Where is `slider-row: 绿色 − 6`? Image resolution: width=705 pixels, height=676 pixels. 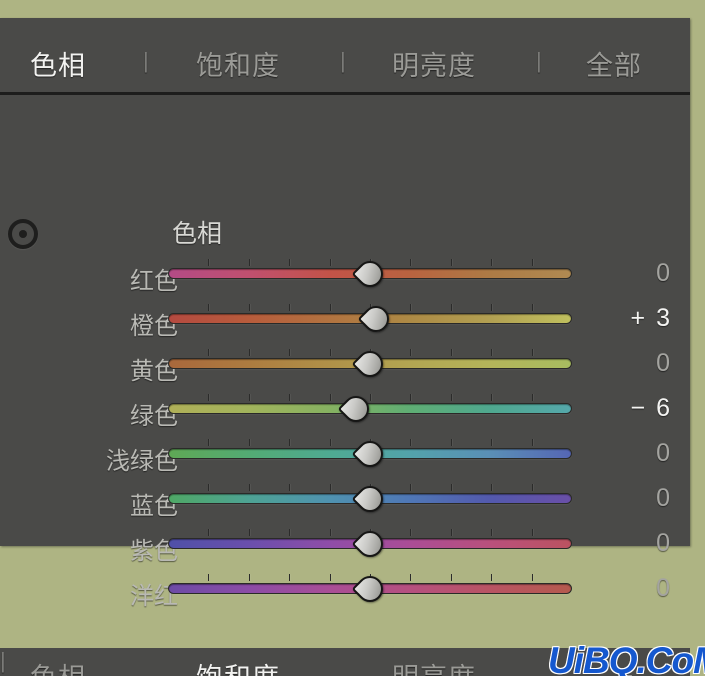 slider-row: 绿色 − 6 is located at coordinates (345, 413).